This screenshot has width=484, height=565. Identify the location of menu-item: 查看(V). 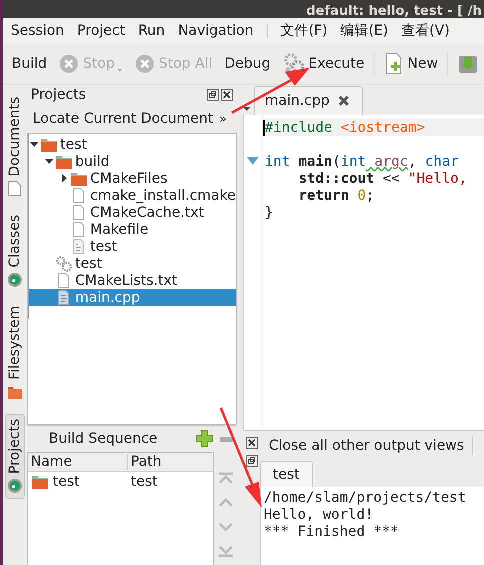
(425, 31).